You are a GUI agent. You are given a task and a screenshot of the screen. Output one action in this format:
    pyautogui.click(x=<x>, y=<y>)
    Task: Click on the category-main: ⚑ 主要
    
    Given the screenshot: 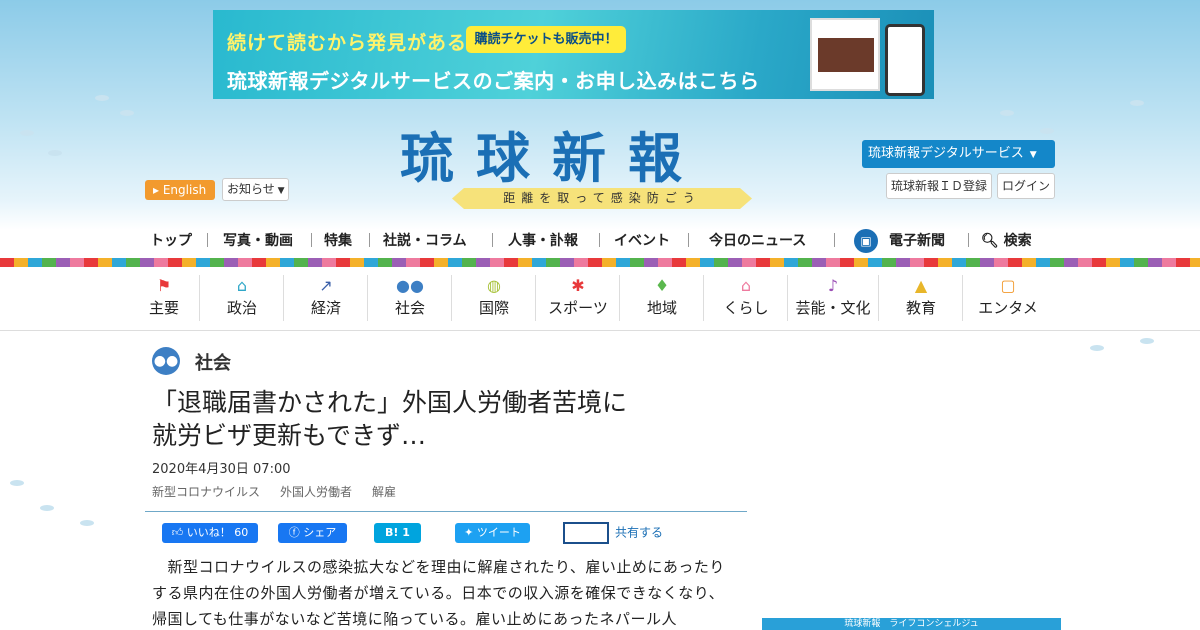 What is the action you would take?
    pyautogui.click(x=164, y=302)
    